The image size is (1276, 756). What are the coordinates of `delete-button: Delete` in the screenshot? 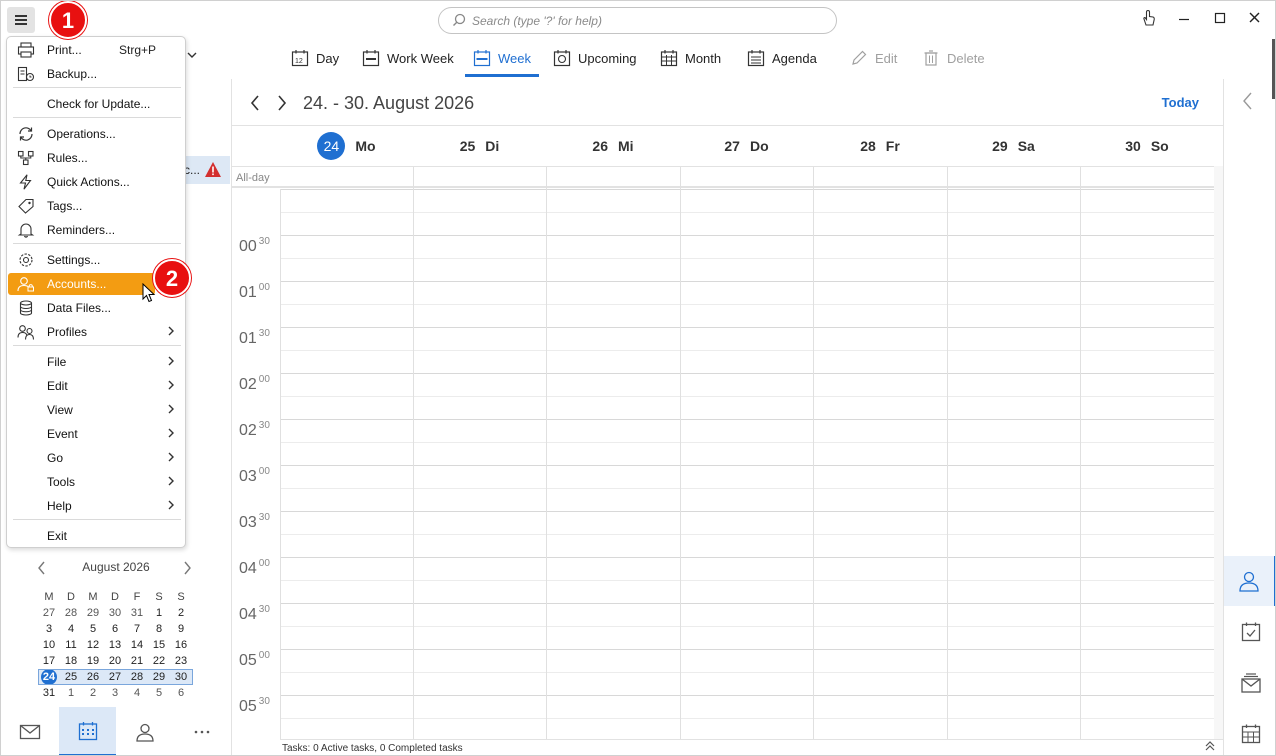 It's located at (953, 58).